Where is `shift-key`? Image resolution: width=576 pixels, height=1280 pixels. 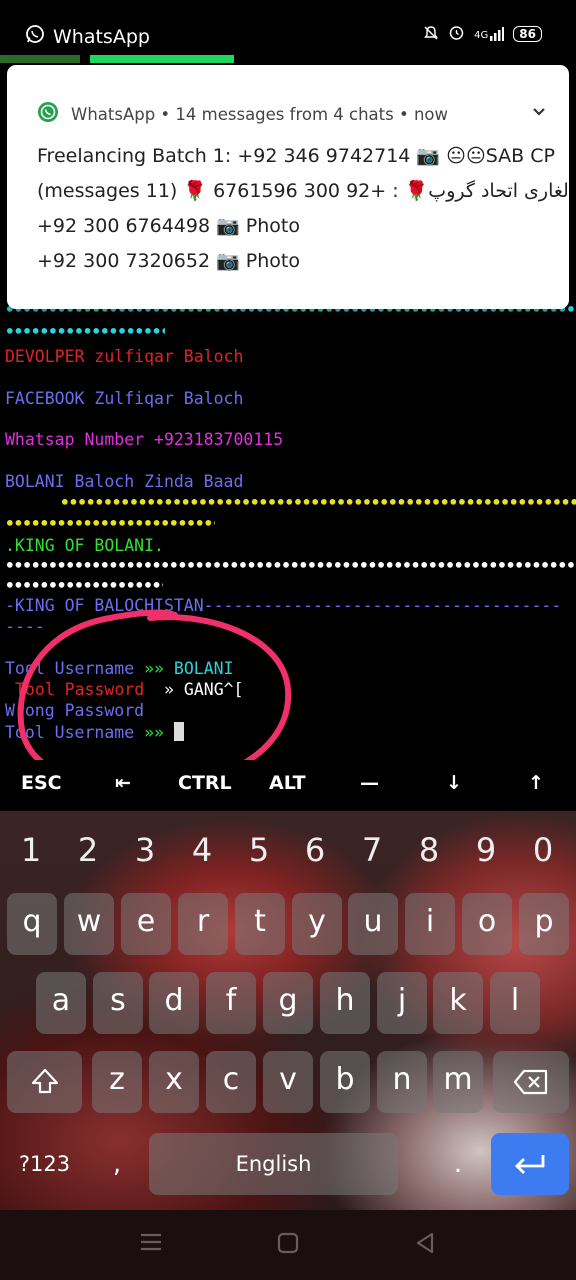 shift-key is located at coordinates (44, 1082).